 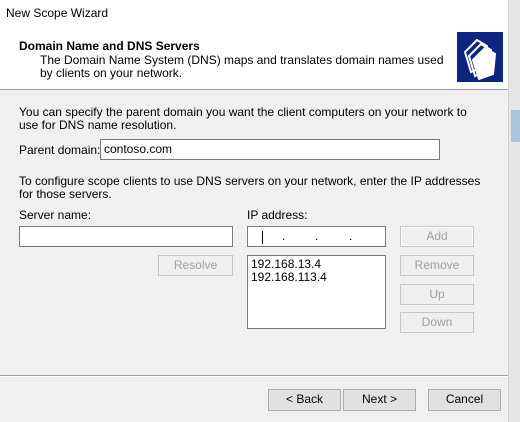 What do you see at coordinates (55, 215) in the screenshot?
I see `server-name-label: Server name:` at bounding box center [55, 215].